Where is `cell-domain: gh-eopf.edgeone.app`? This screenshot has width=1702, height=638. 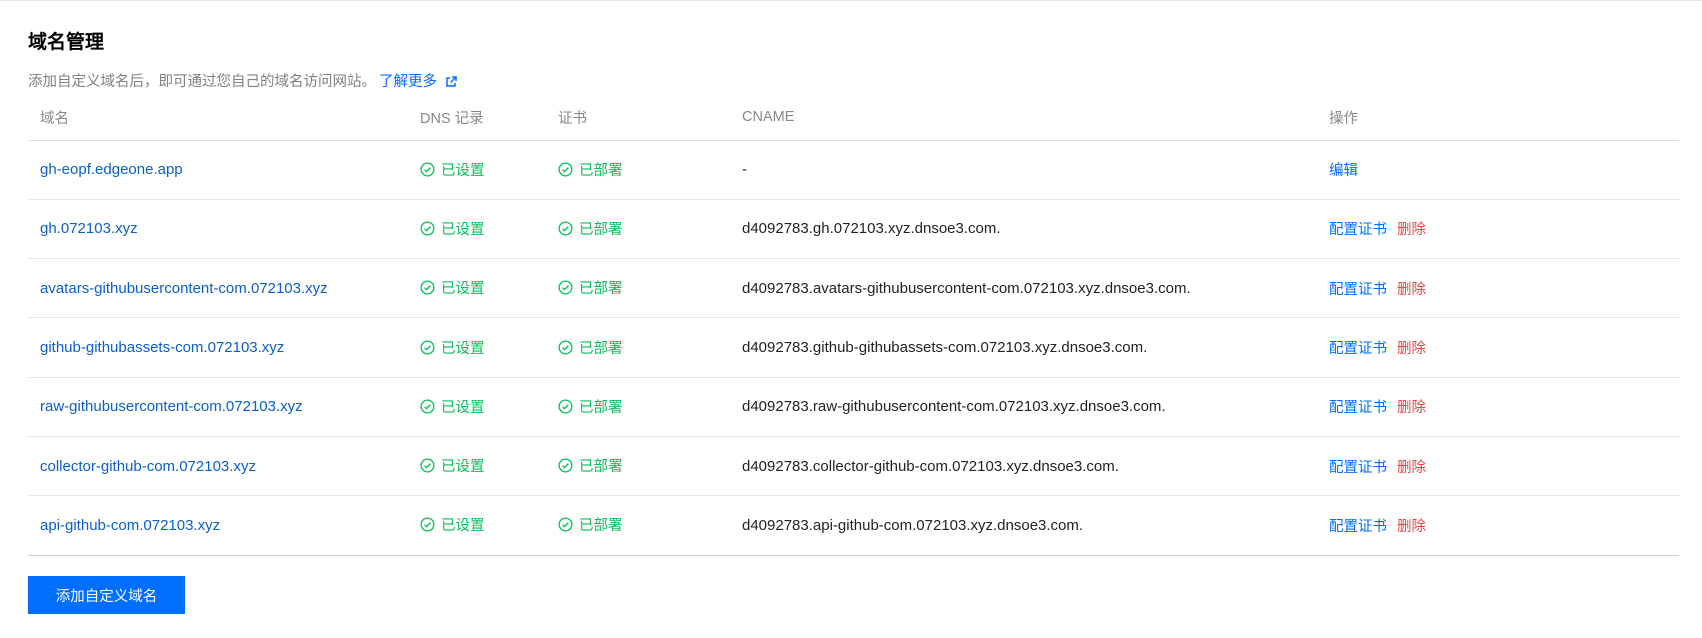 cell-domain: gh-eopf.edgeone.app is located at coordinates (218, 170).